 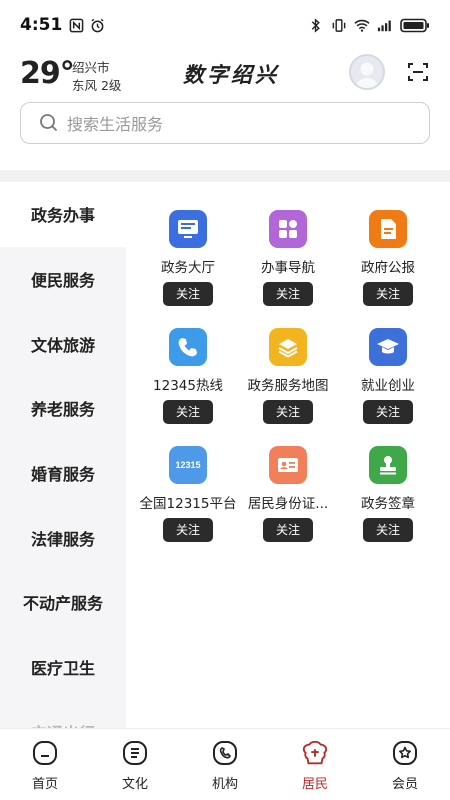 I want to click on scan-icon, so click(x=418, y=72).